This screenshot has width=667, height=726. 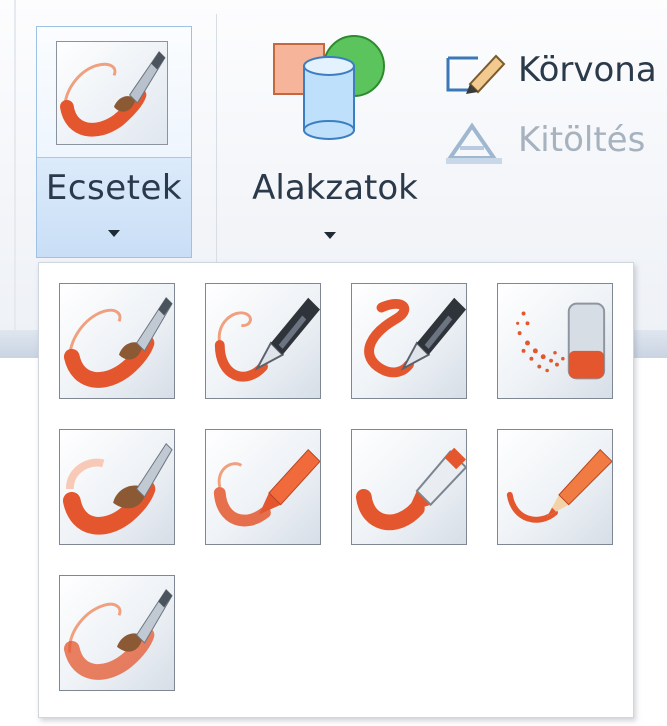 I want to click on brushes-button: Ecsetek, so click(x=114, y=142).